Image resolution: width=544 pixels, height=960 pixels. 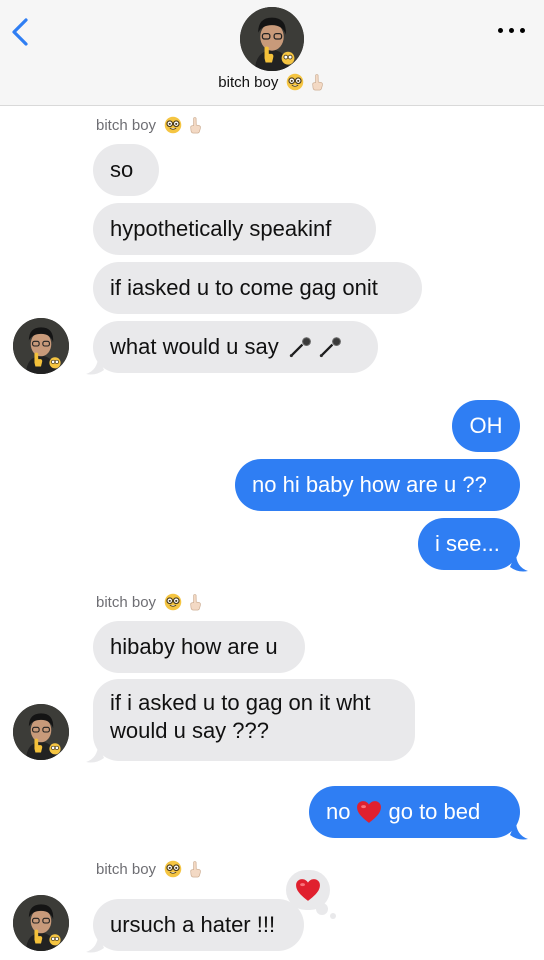 I want to click on message-text: if iasked u to come gag onit, so click(x=244, y=287).